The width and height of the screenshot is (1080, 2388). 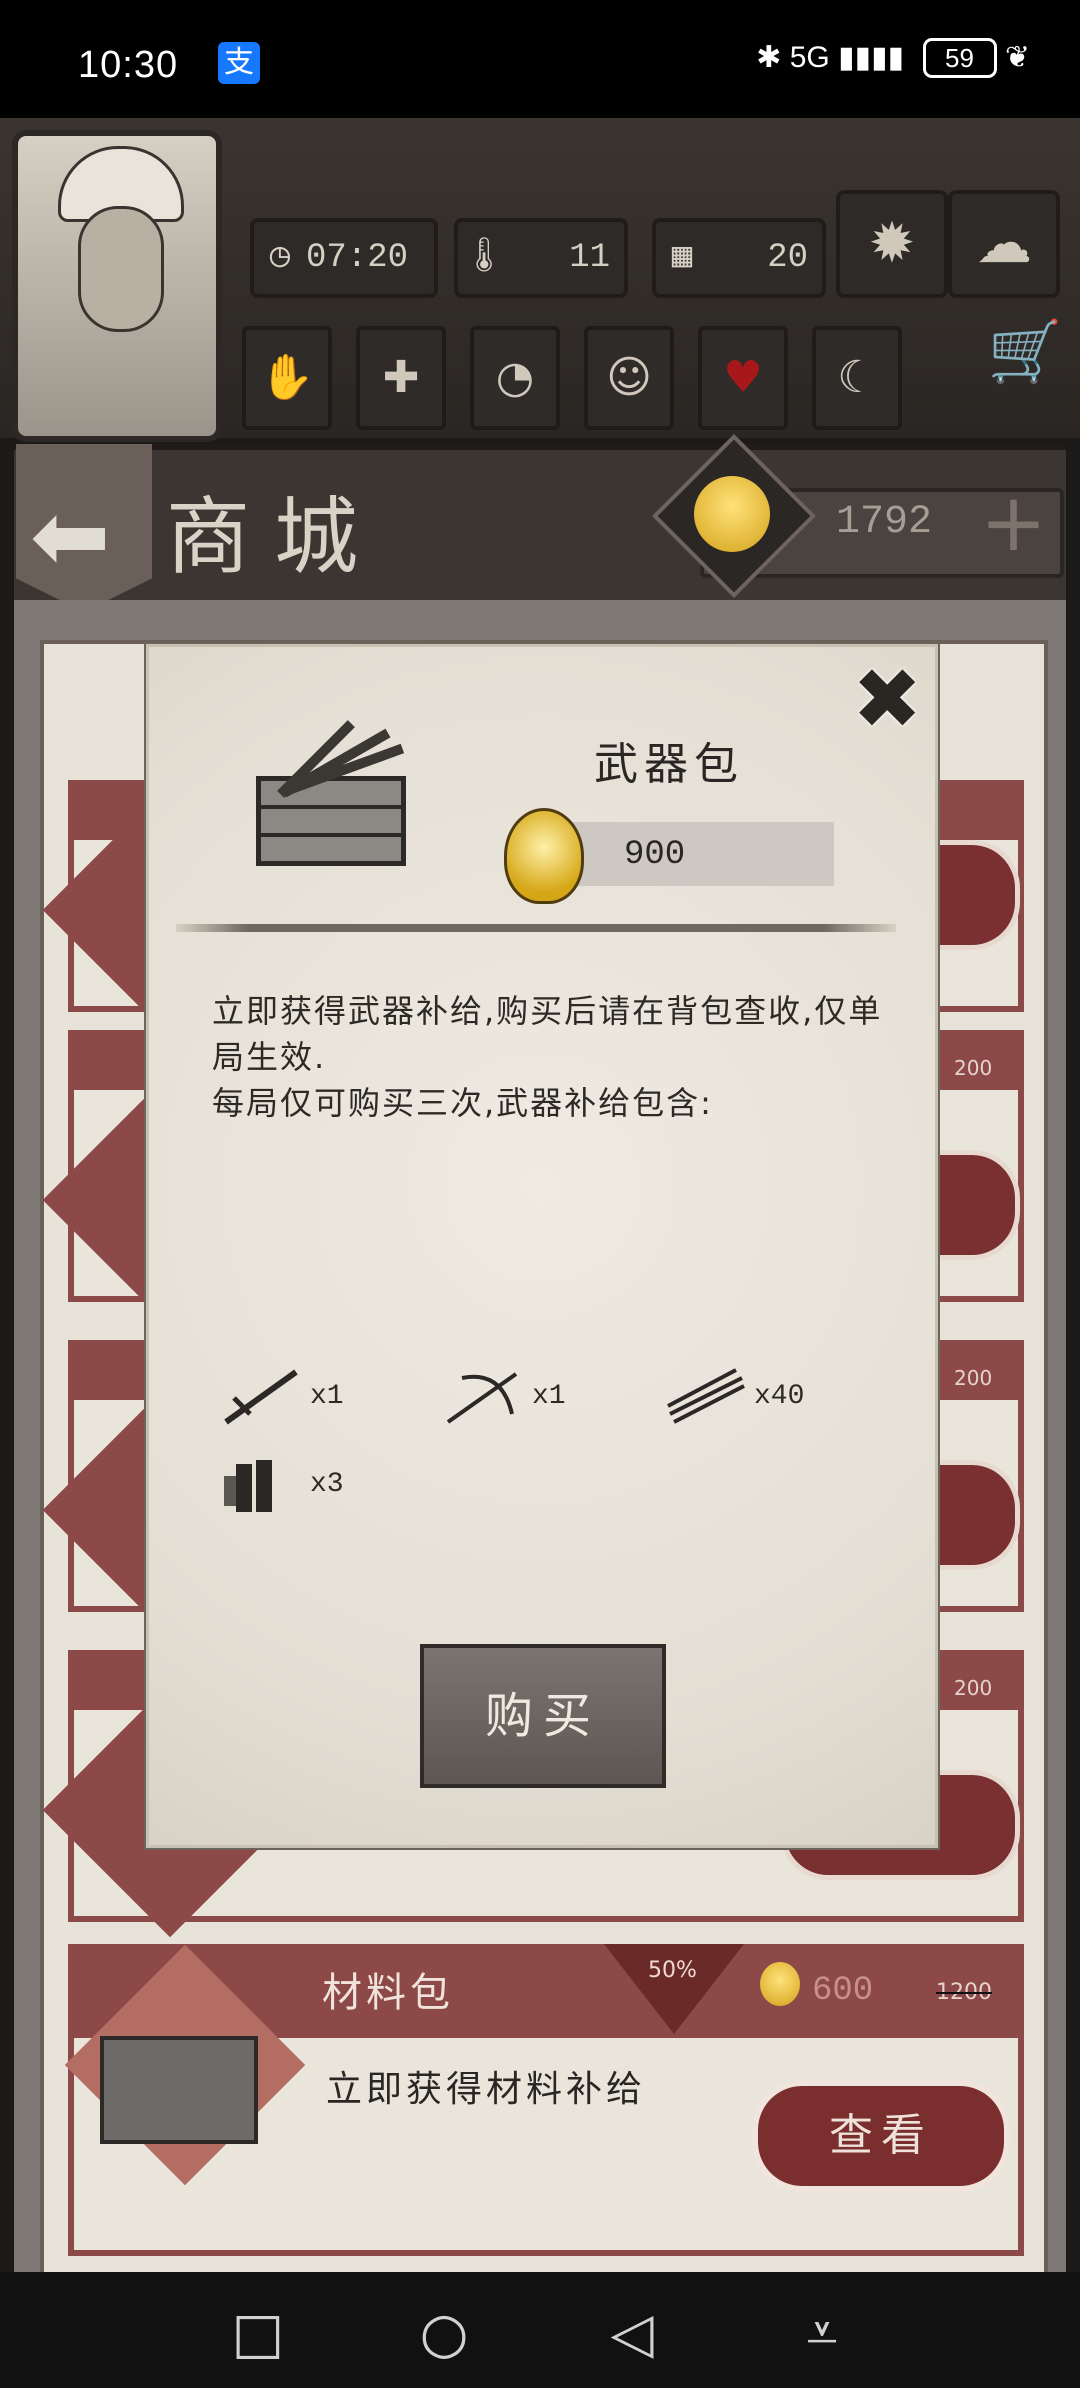 I want to click on day-stat: ▦ 20, so click(x=739, y=258).